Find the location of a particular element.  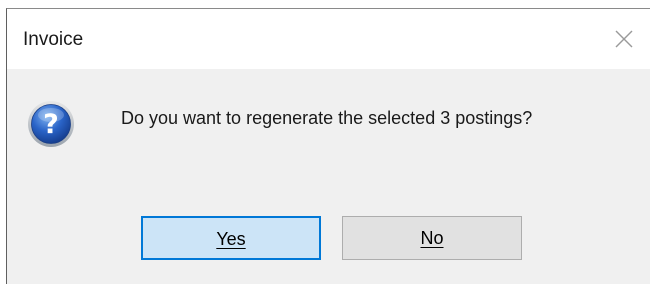

close-icon is located at coordinates (624, 39).